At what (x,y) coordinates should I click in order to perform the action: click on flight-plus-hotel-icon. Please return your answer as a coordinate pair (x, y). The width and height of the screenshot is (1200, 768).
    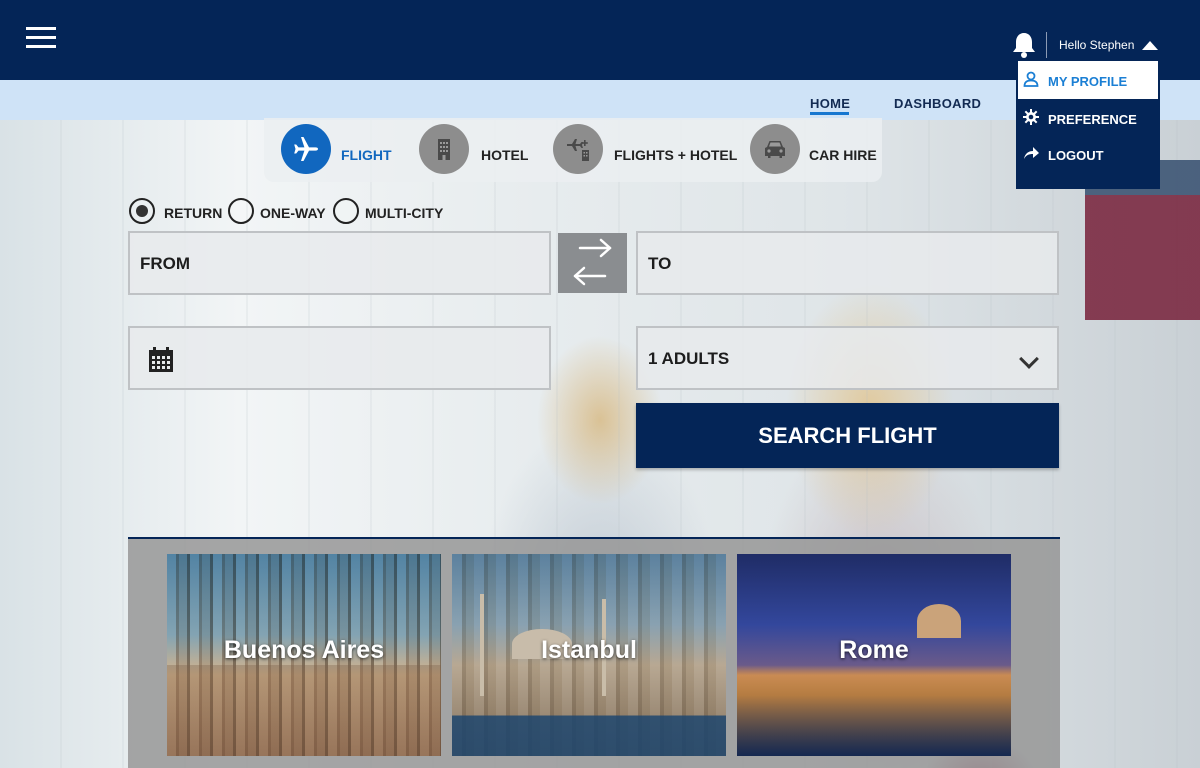
    Looking at the image, I should click on (578, 150).